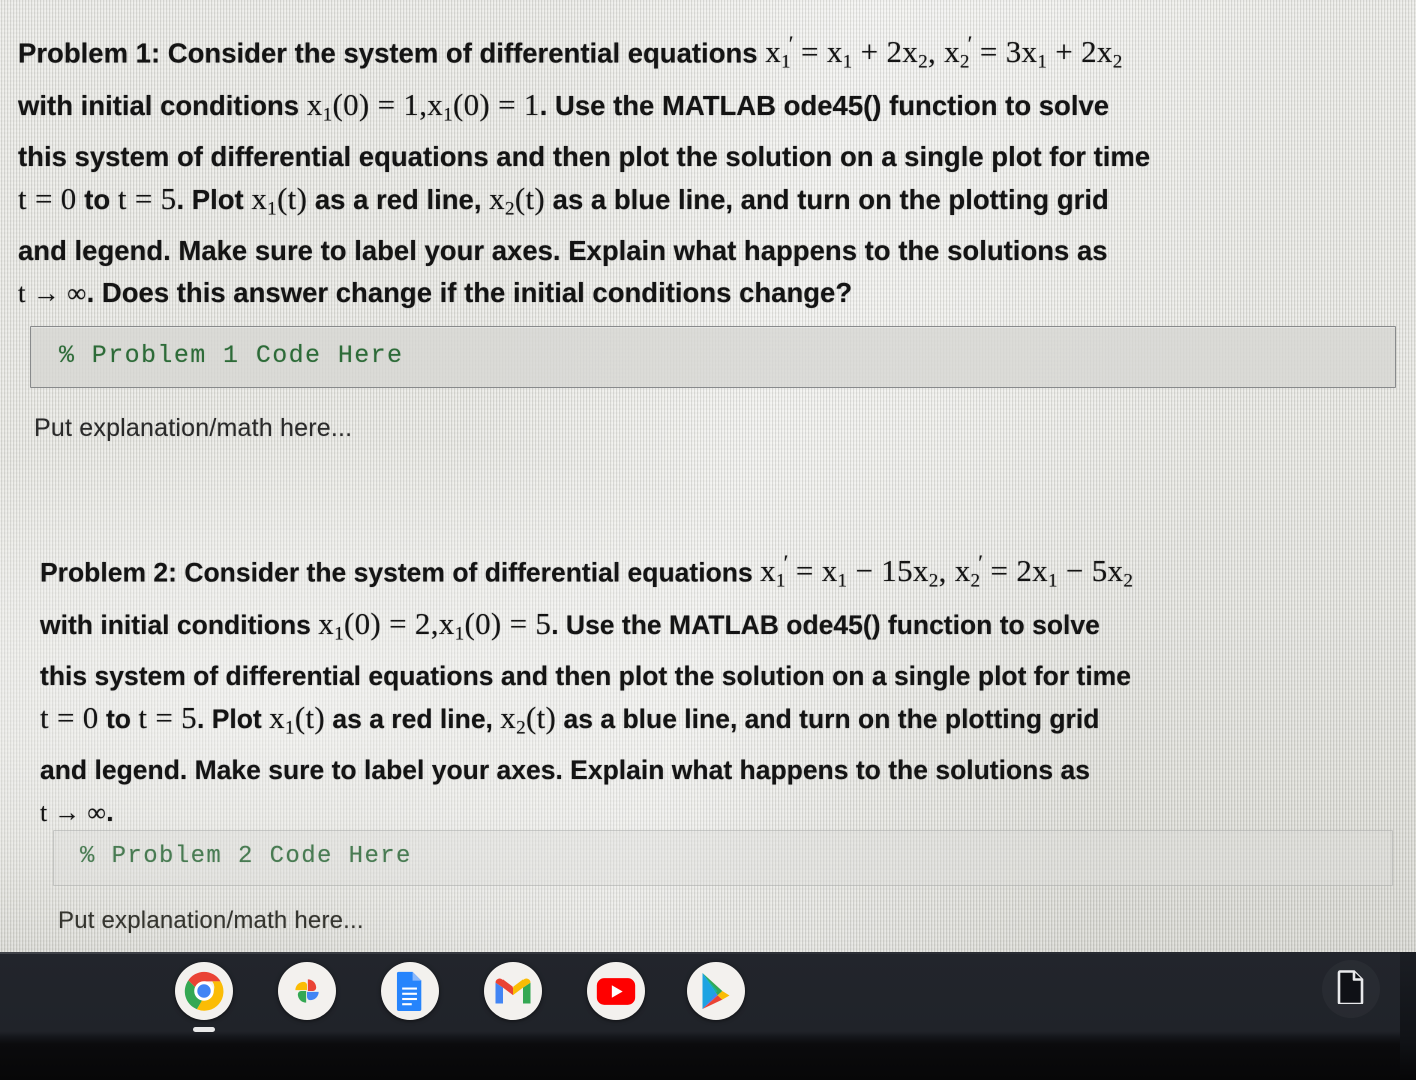  What do you see at coordinates (483, 106) in the screenshot?
I see `problem-1-initial-condition-2: x1(0) = 1` at bounding box center [483, 106].